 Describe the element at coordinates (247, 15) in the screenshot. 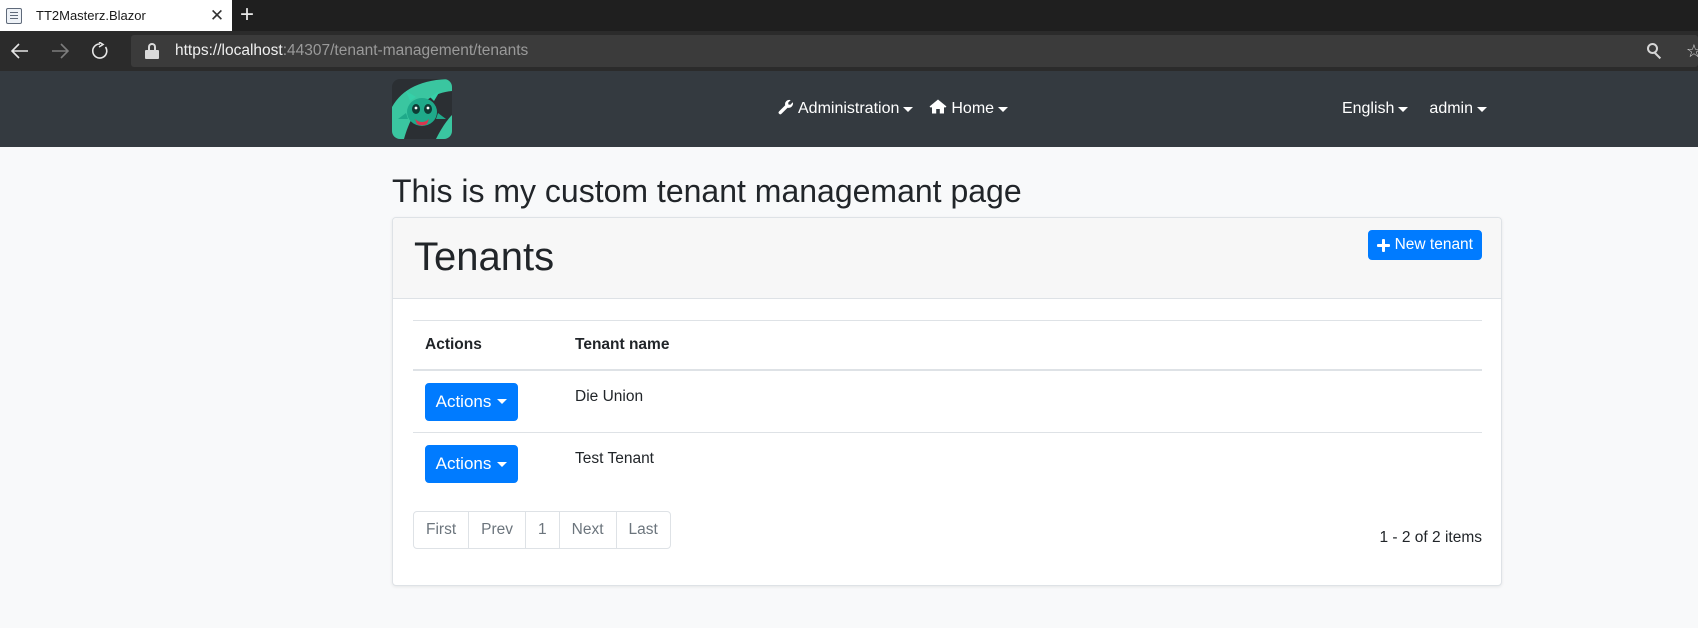

I see `new-tab-icon: +` at that location.